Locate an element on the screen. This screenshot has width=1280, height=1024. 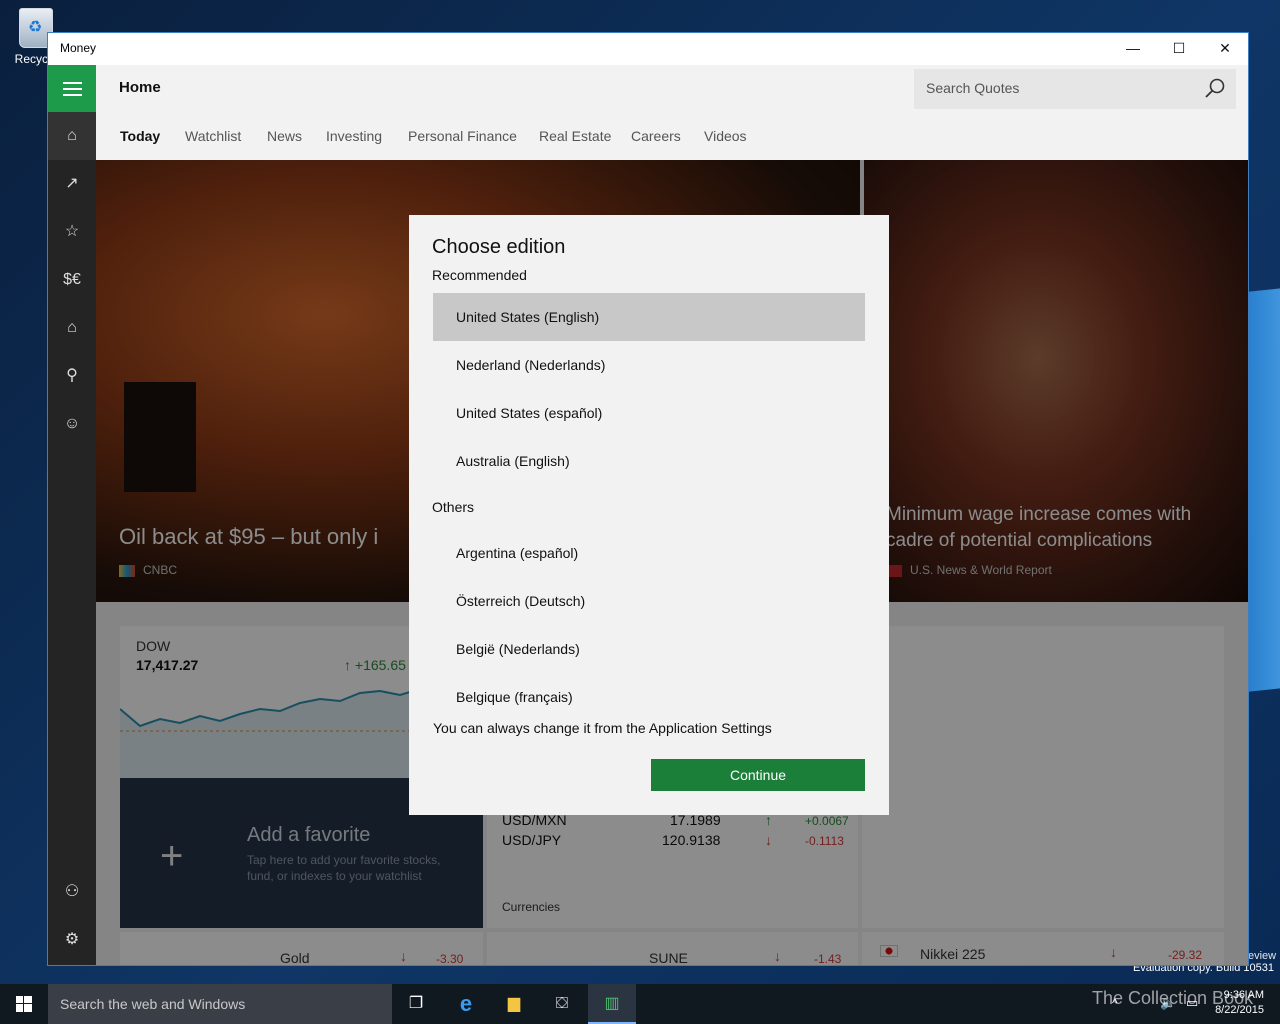
account-icon: ⚇ is located at coordinates (72, 892).